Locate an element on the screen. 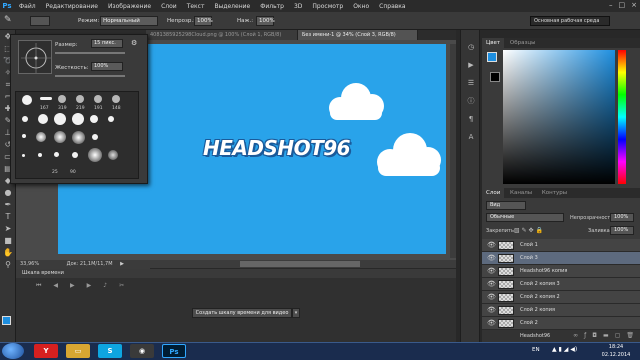  play-icon: ▶ is located at coordinates (72, 287).